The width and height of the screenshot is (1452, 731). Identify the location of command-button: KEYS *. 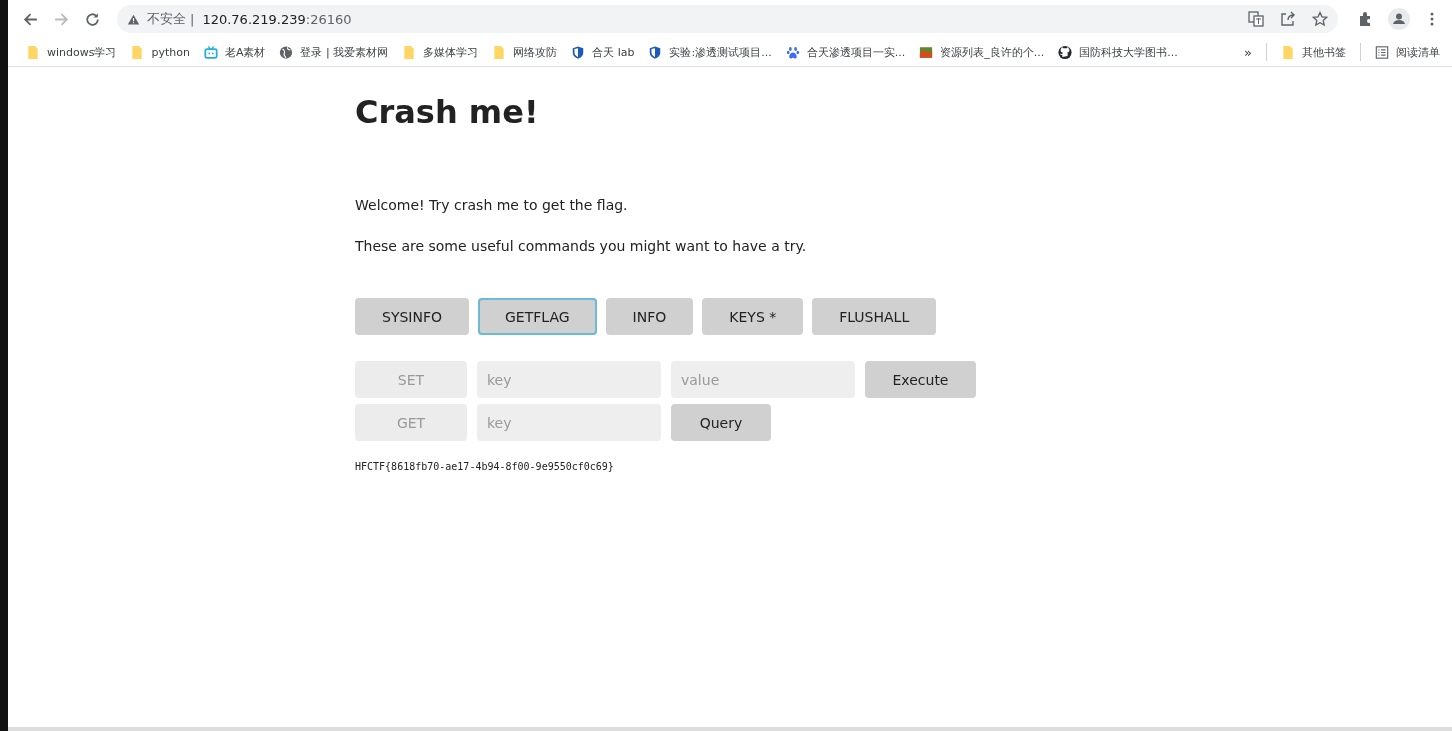
(753, 316).